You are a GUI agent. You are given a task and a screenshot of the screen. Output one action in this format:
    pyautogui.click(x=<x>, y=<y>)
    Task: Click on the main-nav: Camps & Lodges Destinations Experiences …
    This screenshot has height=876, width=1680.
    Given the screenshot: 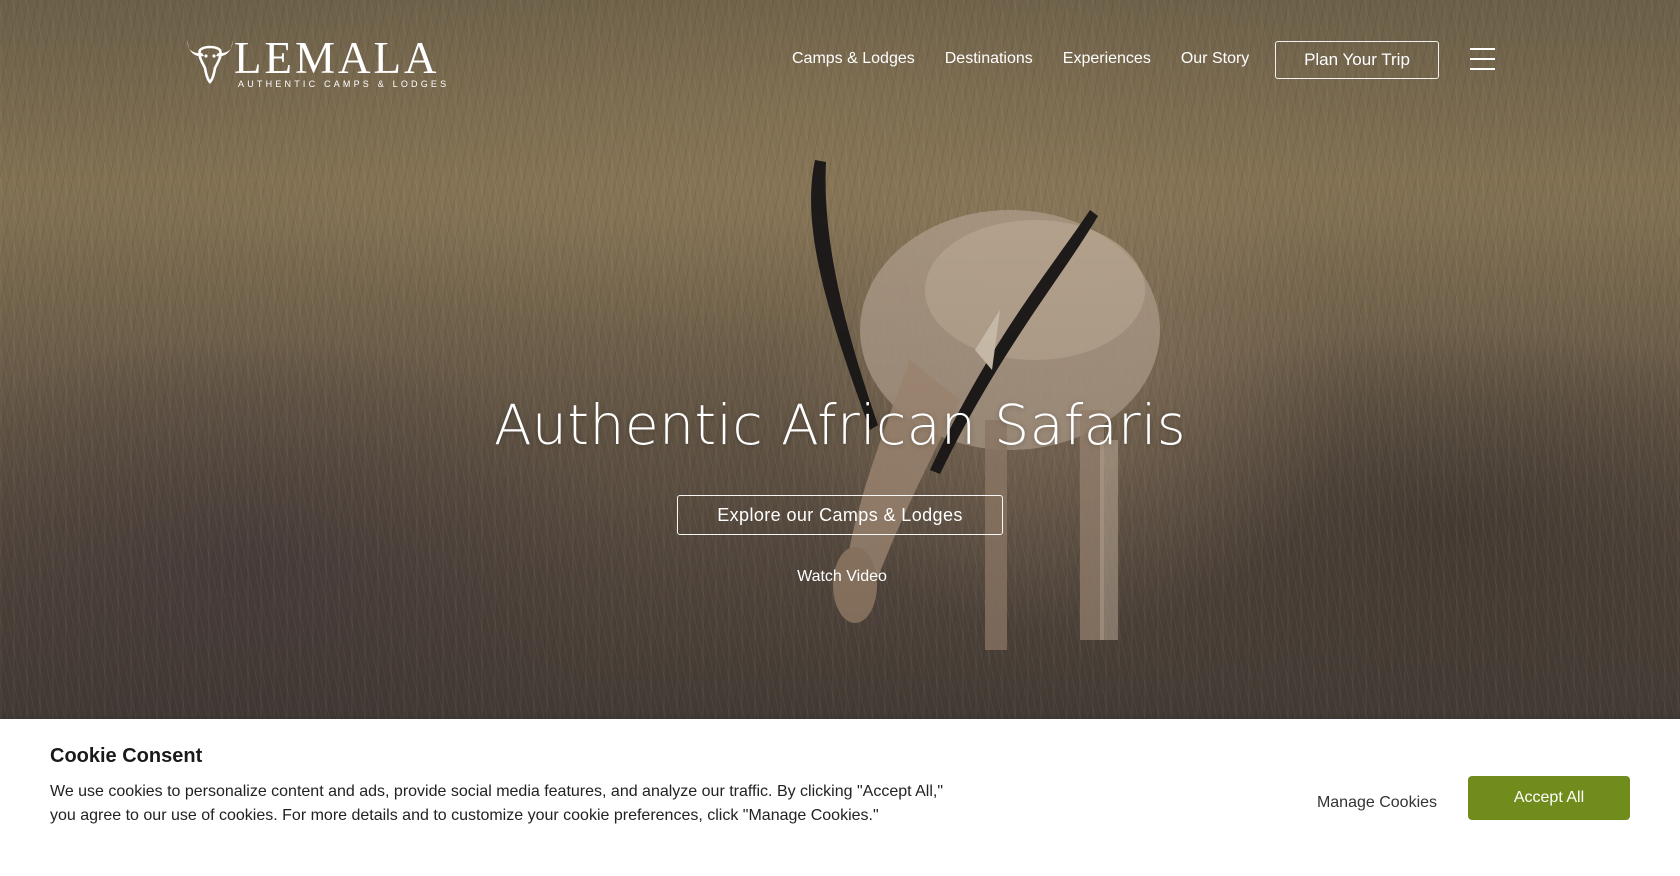 What is the action you would take?
    pyautogui.click(x=1020, y=59)
    